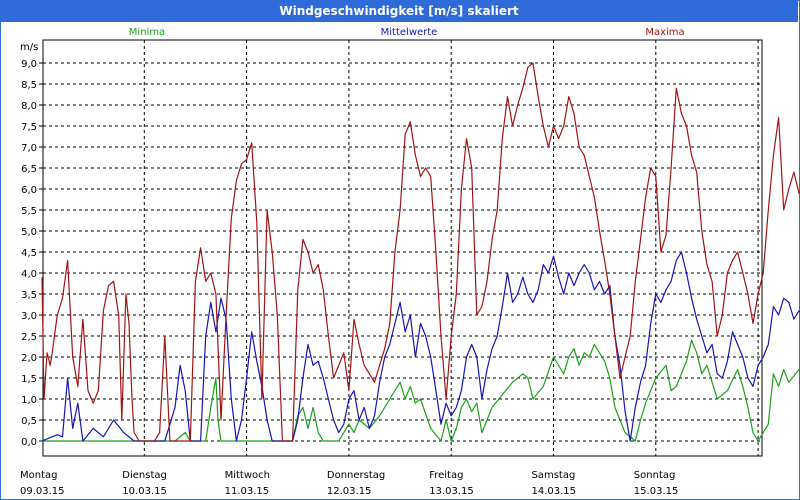  Describe the element at coordinates (29, 337) in the screenshot. I see `y-tick-label: 2,5` at that location.